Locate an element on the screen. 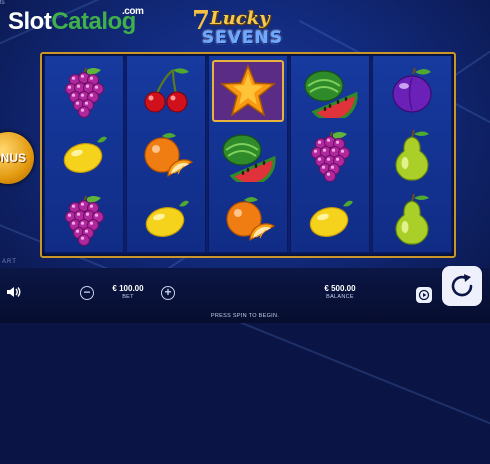 The height and width of the screenshot is (464, 490). increase-bet-button: + is located at coordinates (168, 293).